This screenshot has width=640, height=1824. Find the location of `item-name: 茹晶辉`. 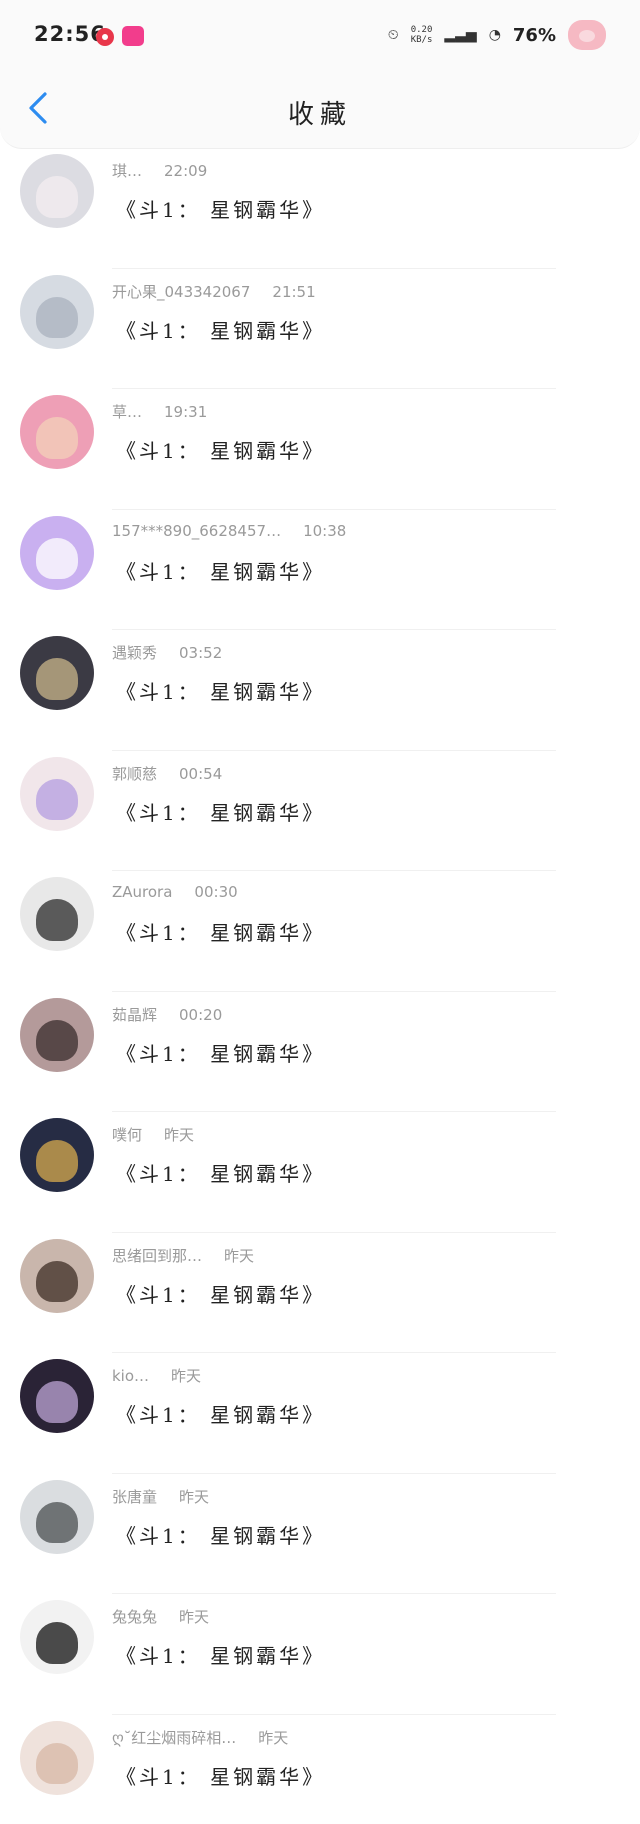

item-name: 茹晶辉 is located at coordinates (135, 1014).